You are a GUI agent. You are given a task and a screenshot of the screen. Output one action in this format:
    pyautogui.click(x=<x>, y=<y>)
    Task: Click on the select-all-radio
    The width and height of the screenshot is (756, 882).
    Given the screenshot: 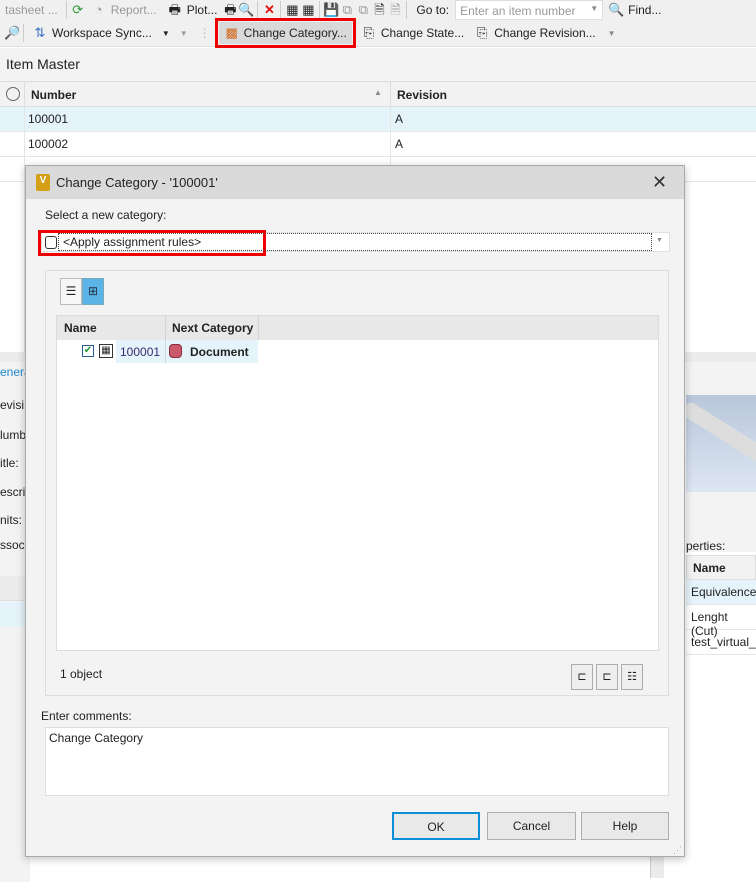 What is the action you would take?
    pyautogui.click(x=13, y=94)
    